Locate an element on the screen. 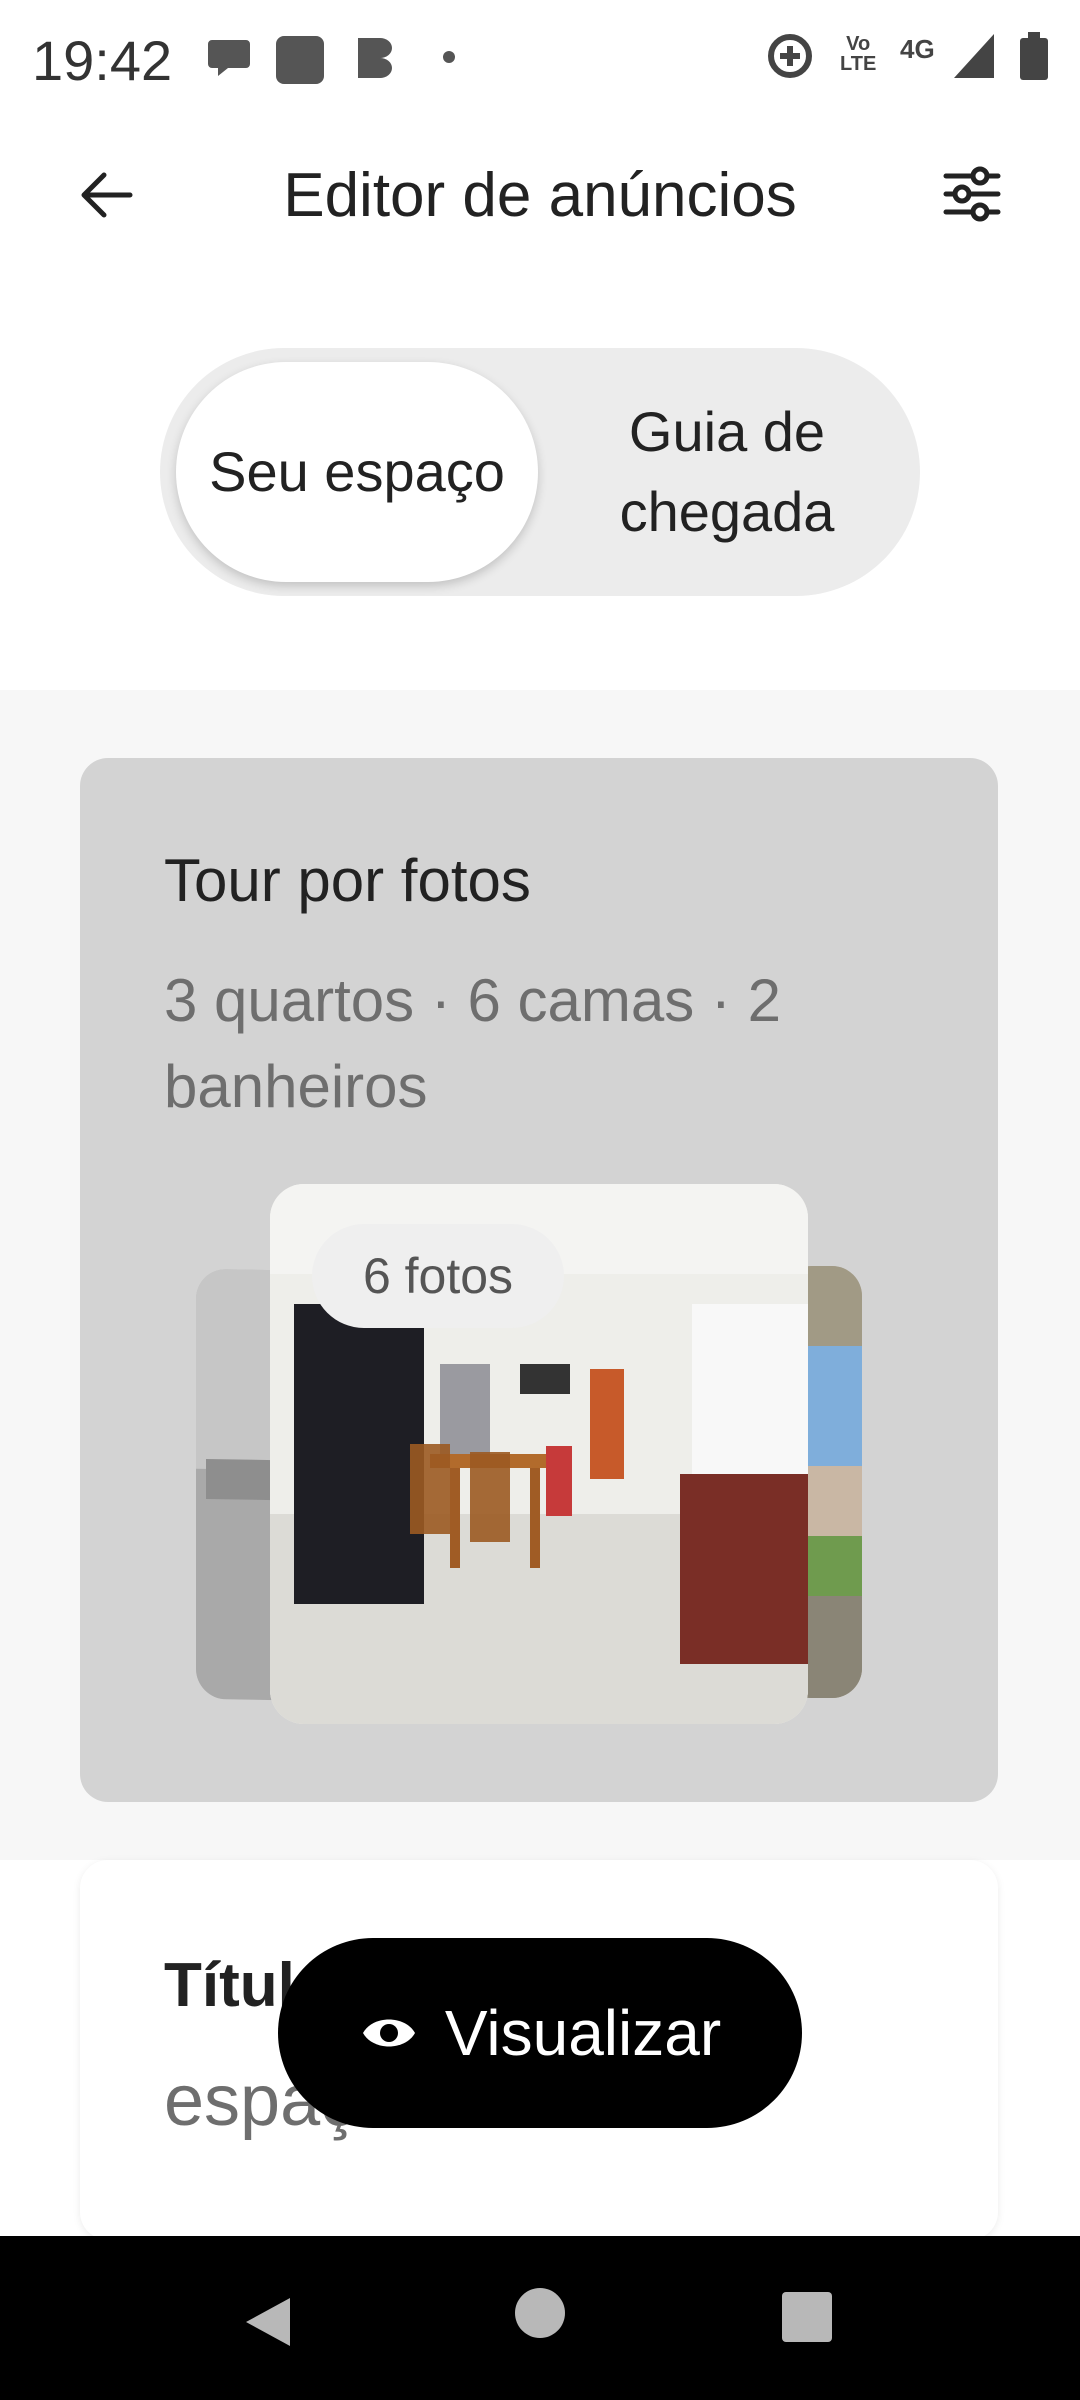  battery-icon is located at coordinates (1034, 56).